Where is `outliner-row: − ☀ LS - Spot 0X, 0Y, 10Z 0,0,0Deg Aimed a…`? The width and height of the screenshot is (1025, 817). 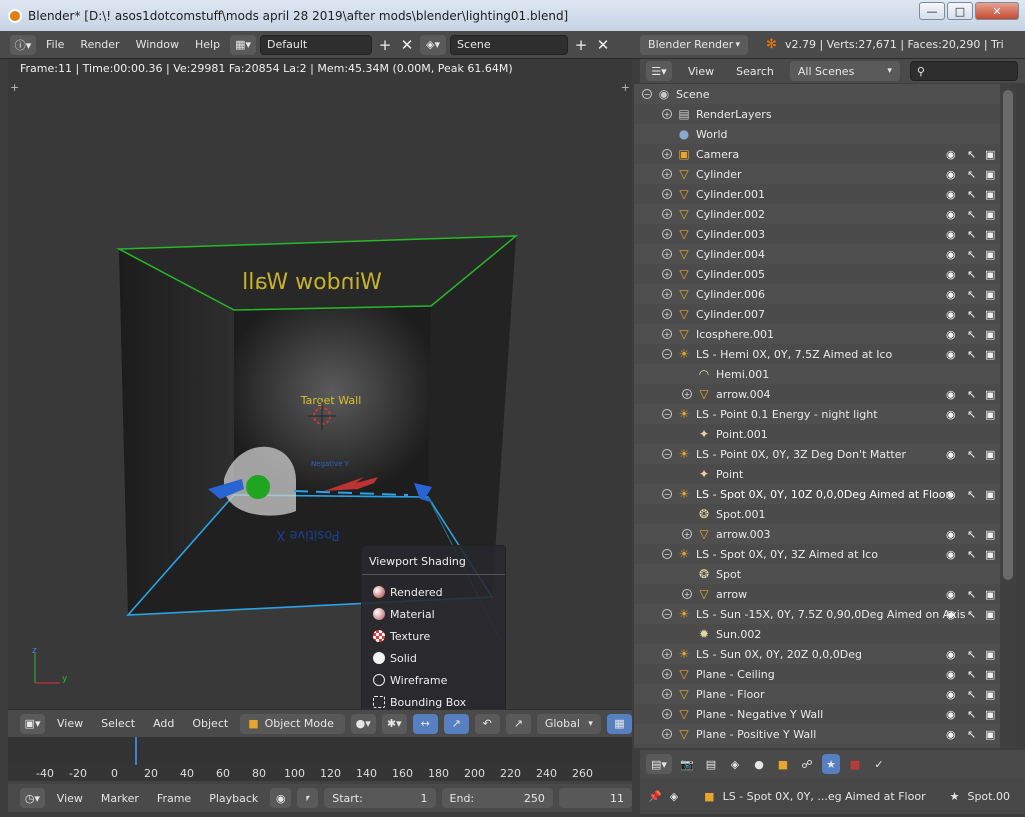
outliner-row: − ☀ LS - Spot 0X, 0Y, 10Z 0,0,0Deg Aimed a… is located at coordinates (817, 494).